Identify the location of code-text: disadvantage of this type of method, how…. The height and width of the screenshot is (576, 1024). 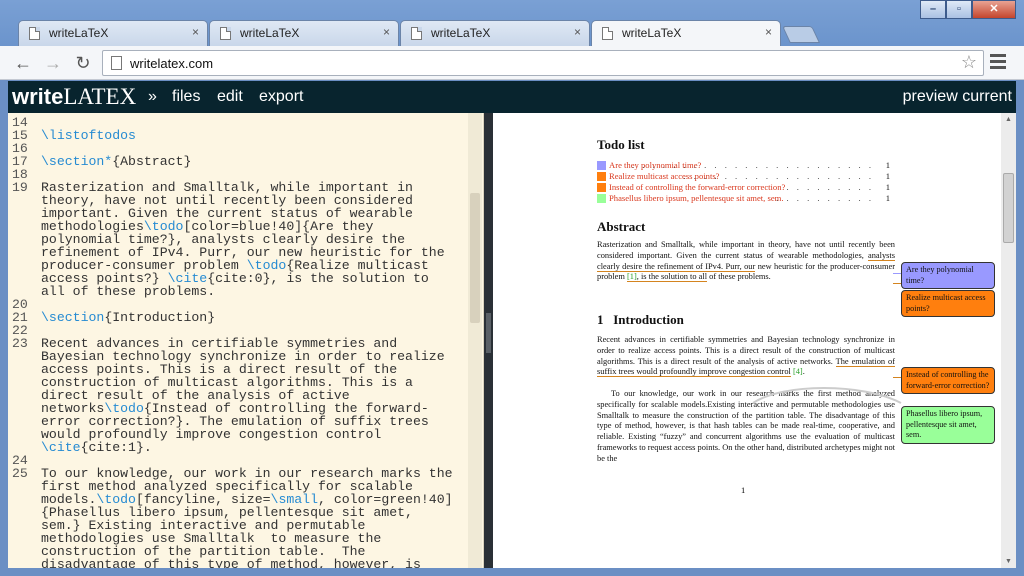
(231, 562).